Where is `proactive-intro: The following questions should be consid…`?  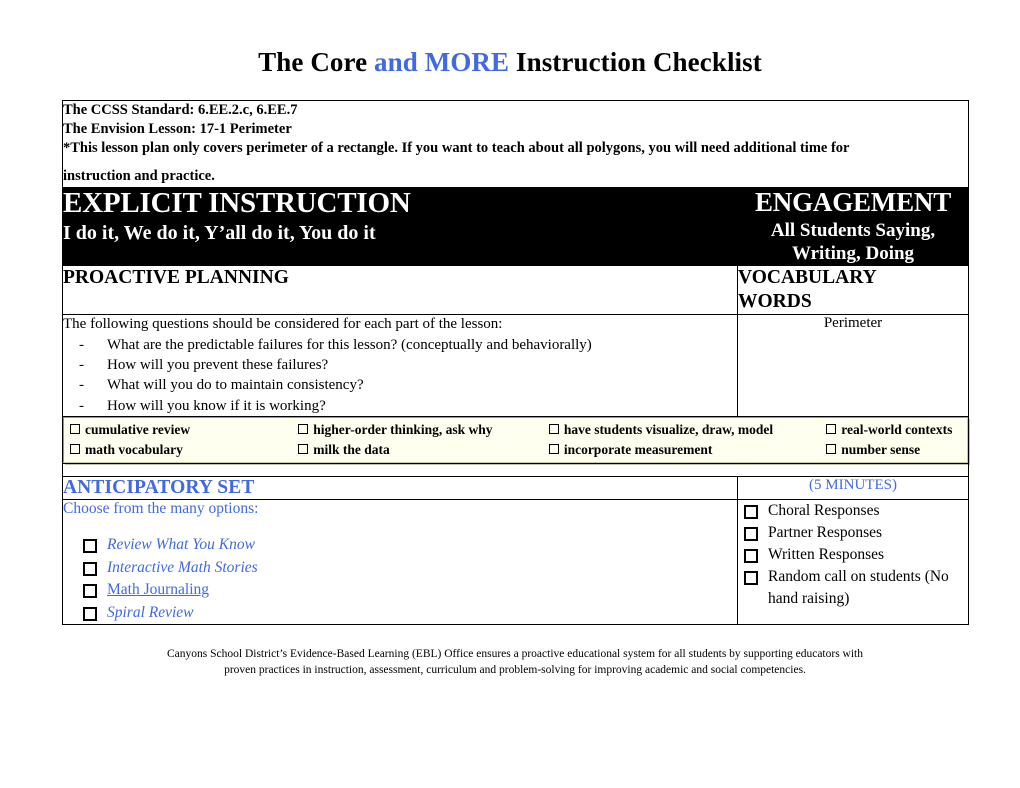 proactive-intro: The following questions should be consid… is located at coordinates (283, 323).